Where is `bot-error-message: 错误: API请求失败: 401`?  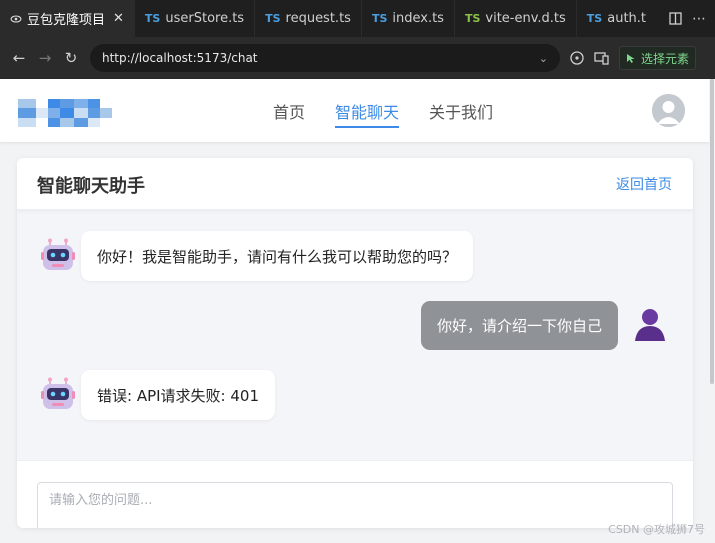
bot-error-message: 错误: API请求失败: 401 is located at coordinates (178, 395).